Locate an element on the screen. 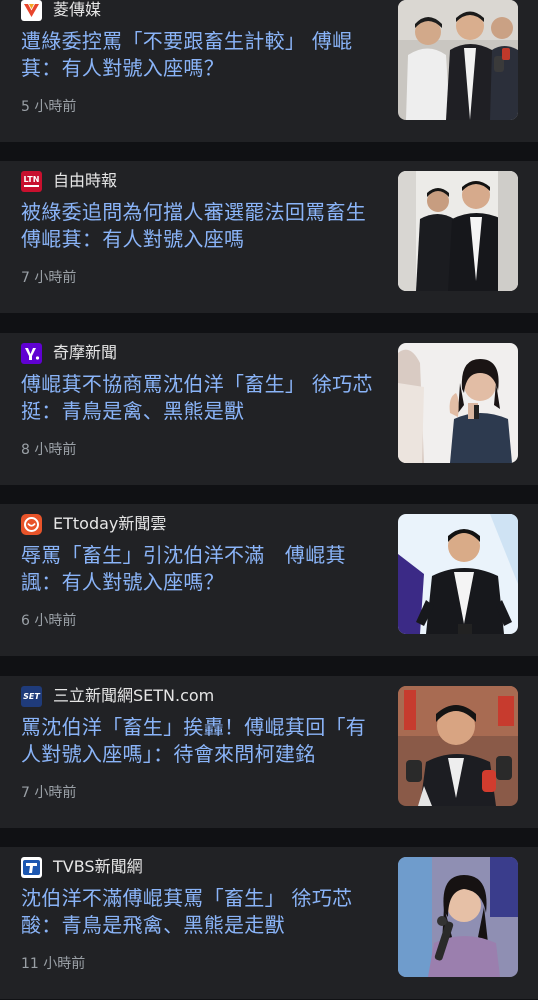  timestamp: 5 小時前 is located at coordinates (49, 107).